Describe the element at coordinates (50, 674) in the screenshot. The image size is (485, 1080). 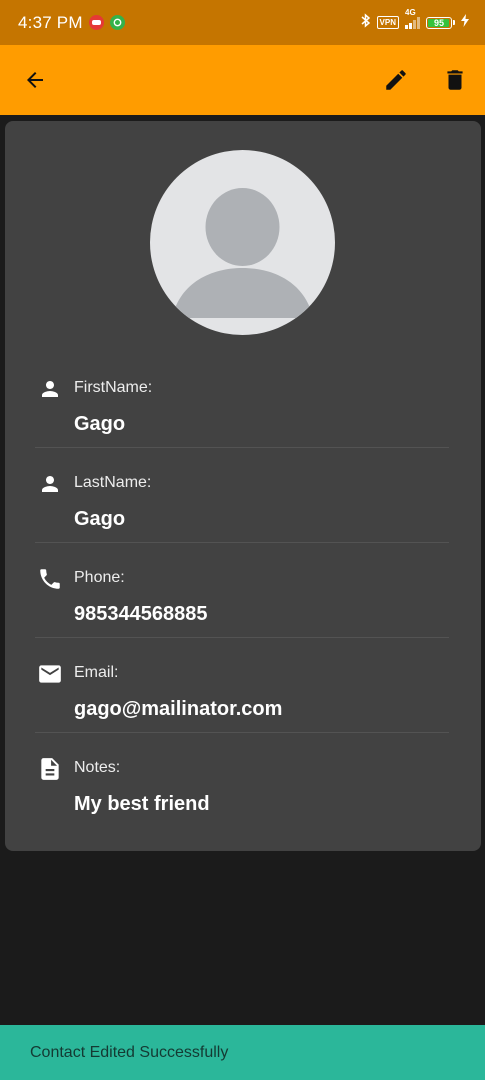
I see `email-icon` at that location.